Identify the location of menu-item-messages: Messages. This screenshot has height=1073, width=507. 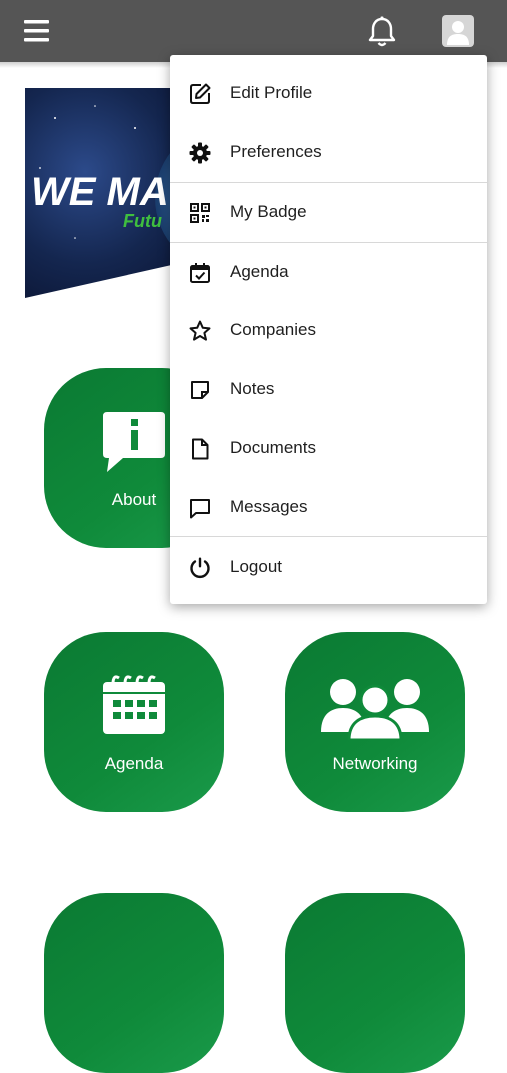
(328, 508).